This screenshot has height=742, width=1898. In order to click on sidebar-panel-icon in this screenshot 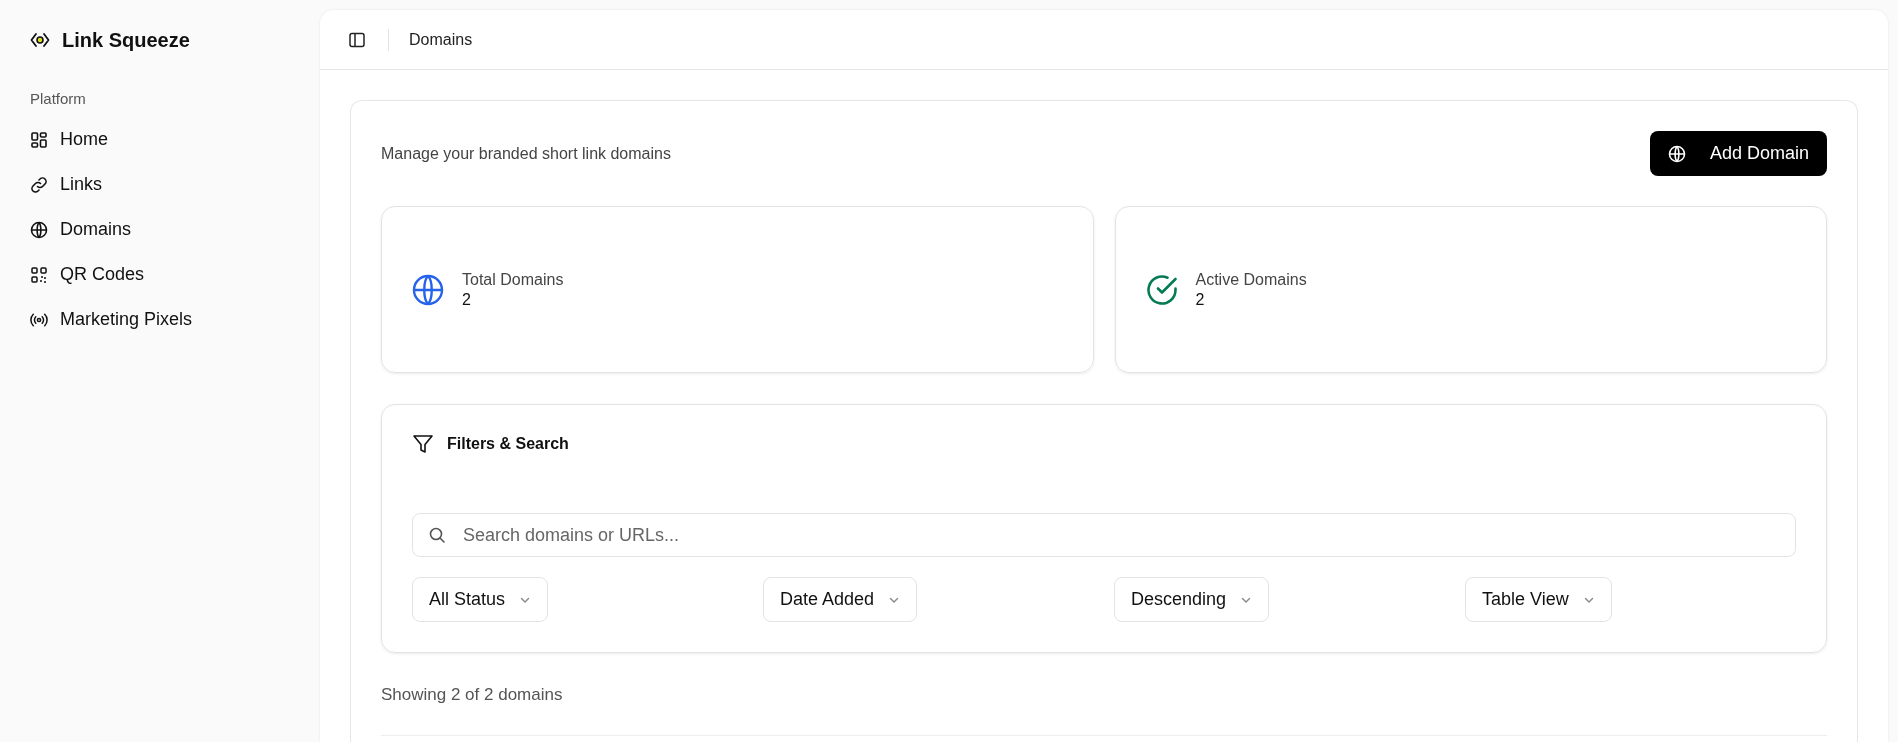, I will do `click(357, 39)`.